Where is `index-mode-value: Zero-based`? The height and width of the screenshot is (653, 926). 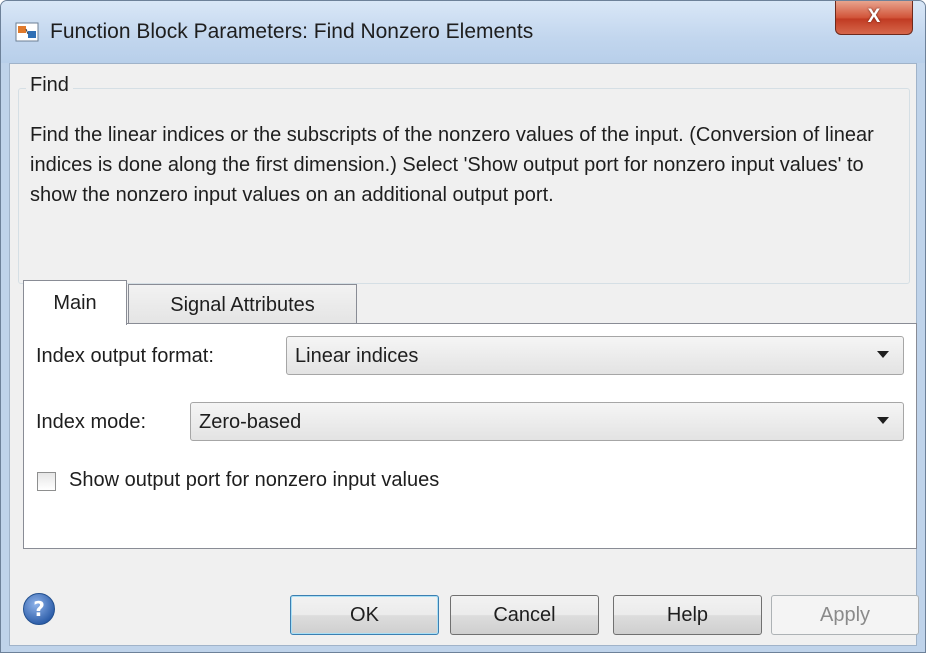
index-mode-value: Zero-based is located at coordinates (250, 422).